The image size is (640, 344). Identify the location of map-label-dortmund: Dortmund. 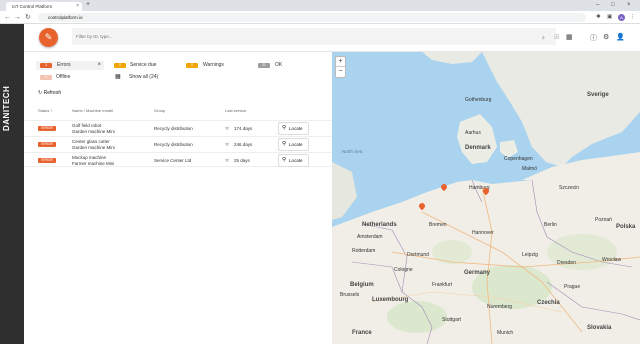
(418, 255).